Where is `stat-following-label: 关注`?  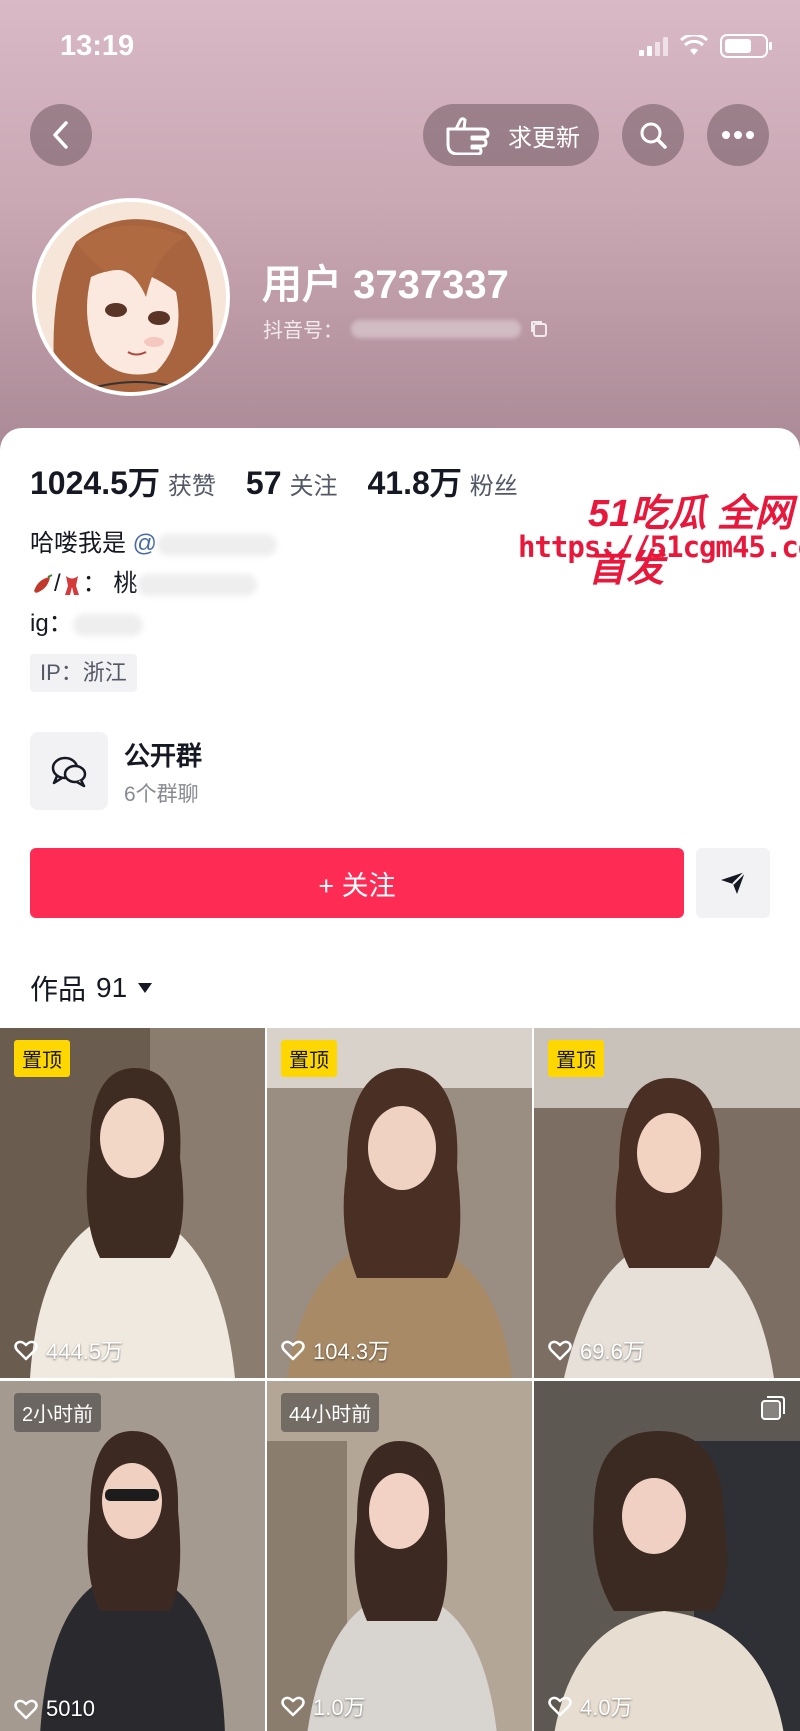
stat-following-label: 关注 is located at coordinates (313, 486).